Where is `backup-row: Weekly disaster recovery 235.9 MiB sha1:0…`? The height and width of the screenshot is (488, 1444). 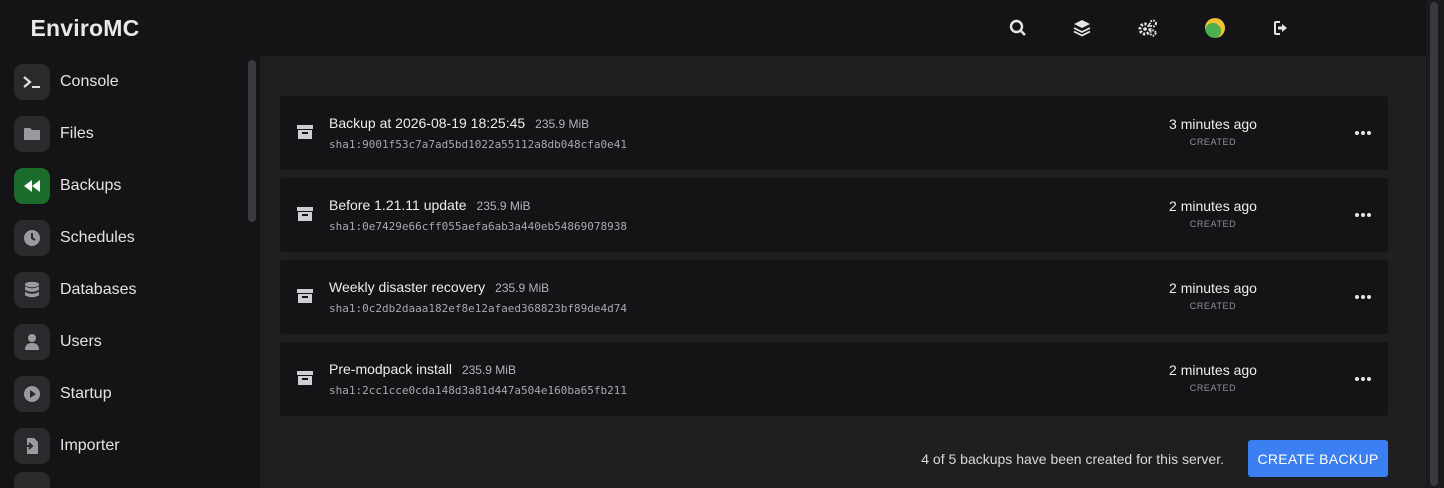 backup-row: Weekly disaster recovery 235.9 MiB sha1:0… is located at coordinates (834, 297).